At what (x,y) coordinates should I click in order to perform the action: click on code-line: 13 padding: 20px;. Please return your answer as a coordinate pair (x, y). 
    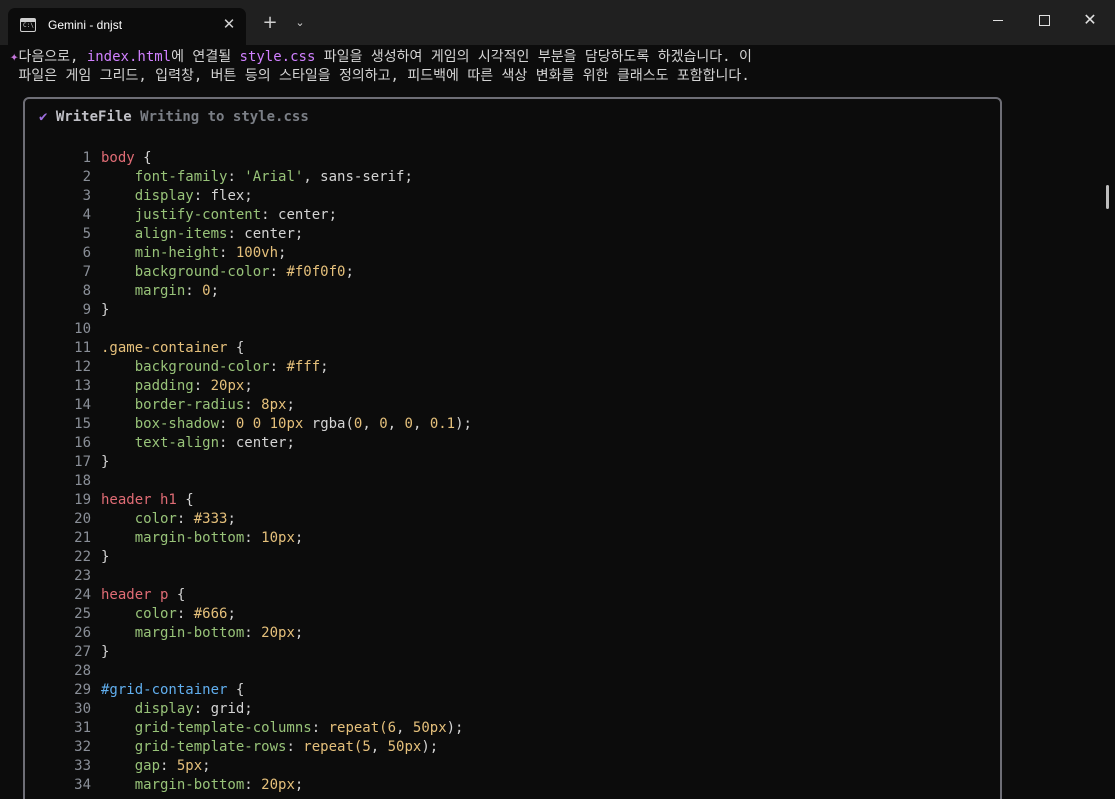
    Looking at the image, I should click on (159, 386).